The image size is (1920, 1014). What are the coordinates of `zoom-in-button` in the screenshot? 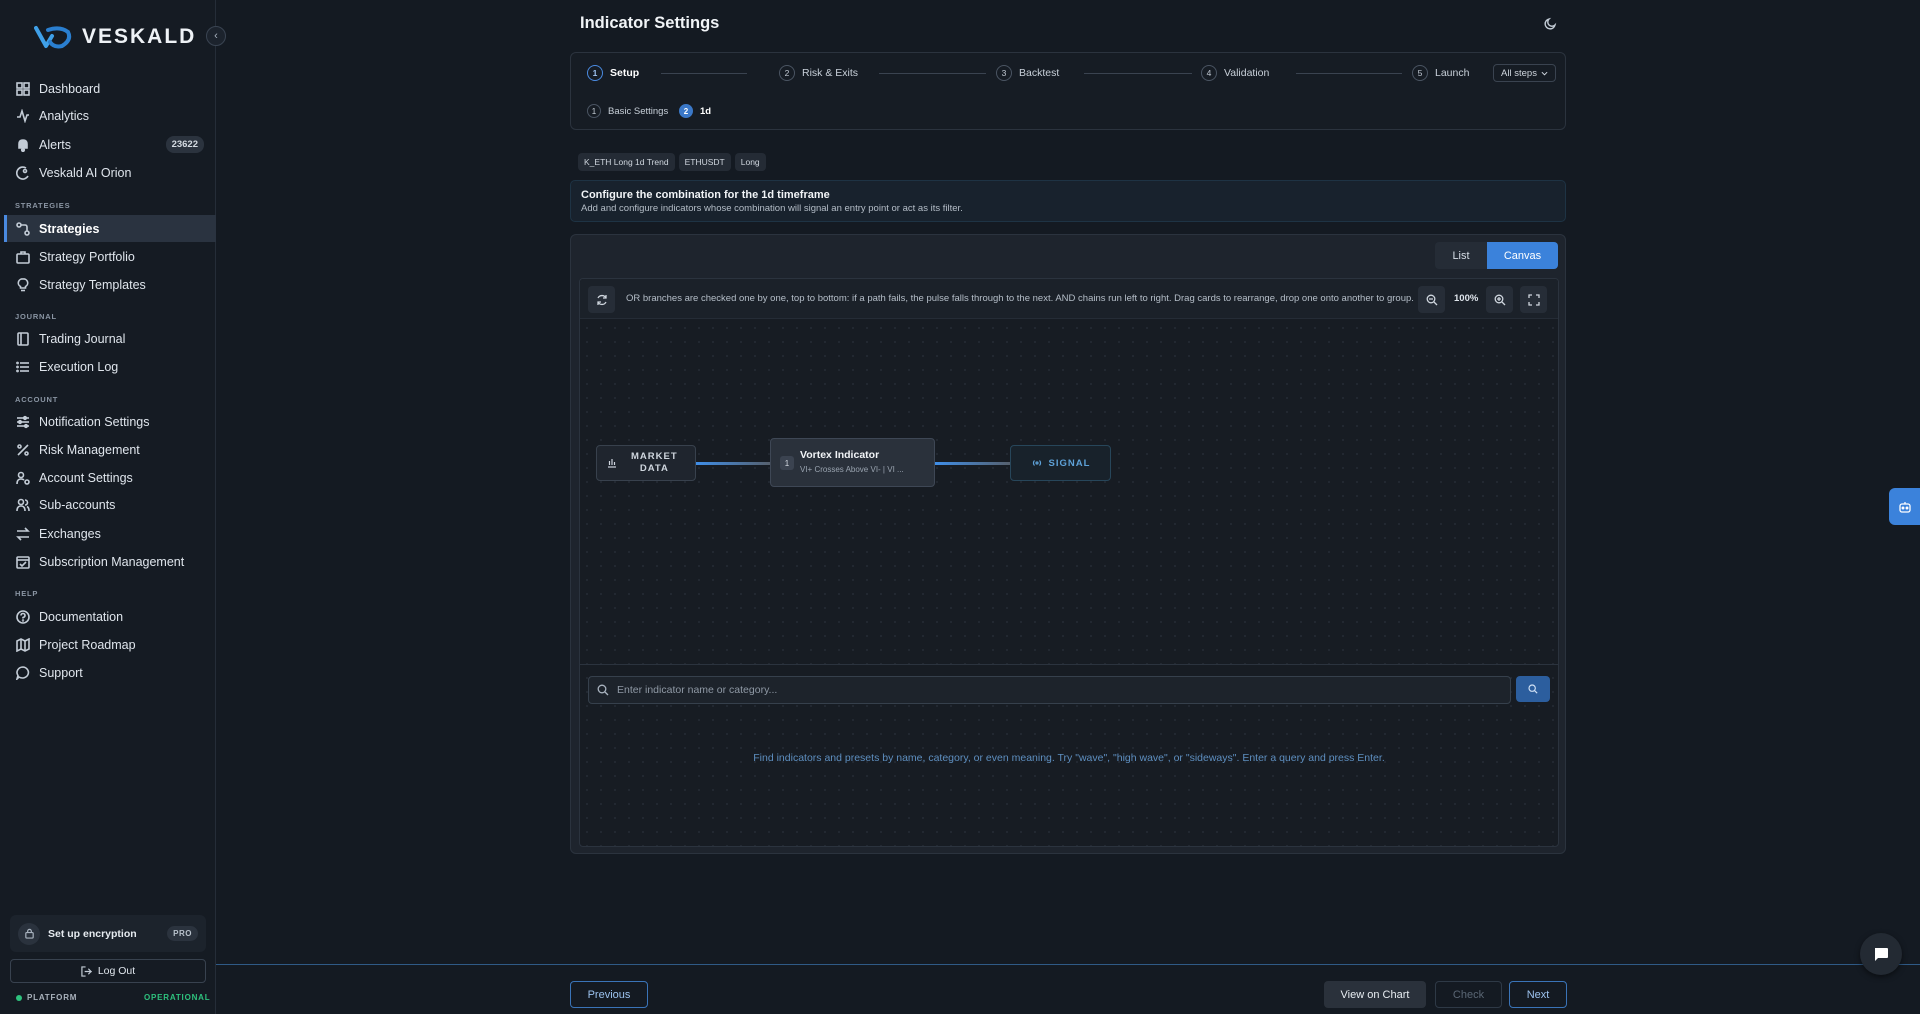 It's located at (1499, 299).